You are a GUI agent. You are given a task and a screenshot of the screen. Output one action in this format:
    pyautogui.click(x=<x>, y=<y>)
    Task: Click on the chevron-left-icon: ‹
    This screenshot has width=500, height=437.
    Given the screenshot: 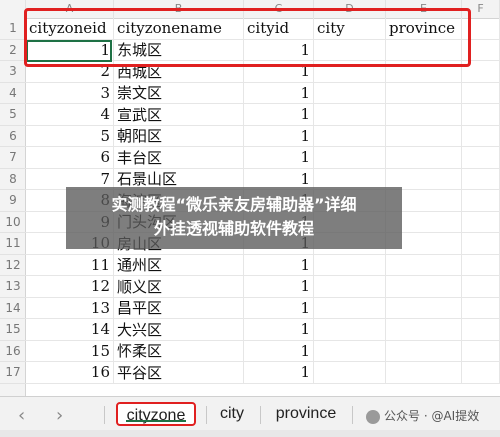 What is the action you would take?
    pyautogui.click(x=21, y=415)
    